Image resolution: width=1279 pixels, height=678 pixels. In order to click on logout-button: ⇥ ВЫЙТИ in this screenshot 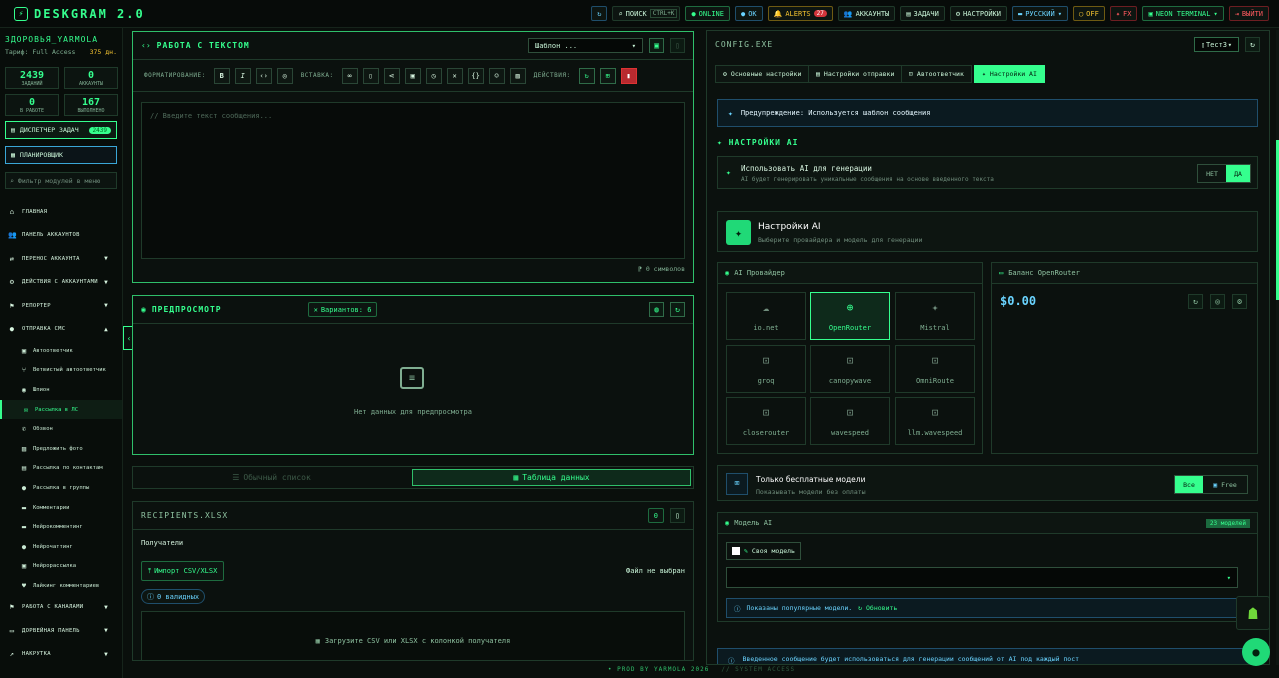, I will do `click(1248, 13)`.